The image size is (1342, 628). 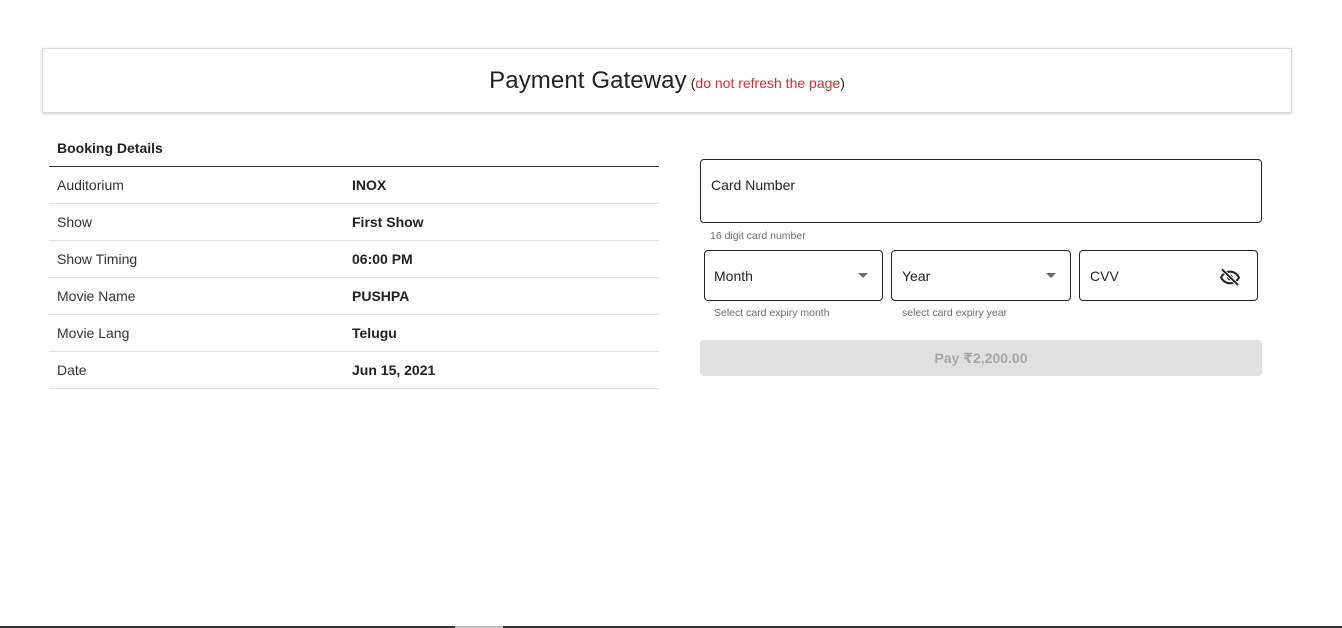 I want to click on card-number-hint: 16 digit card number, so click(x=758, y=236).